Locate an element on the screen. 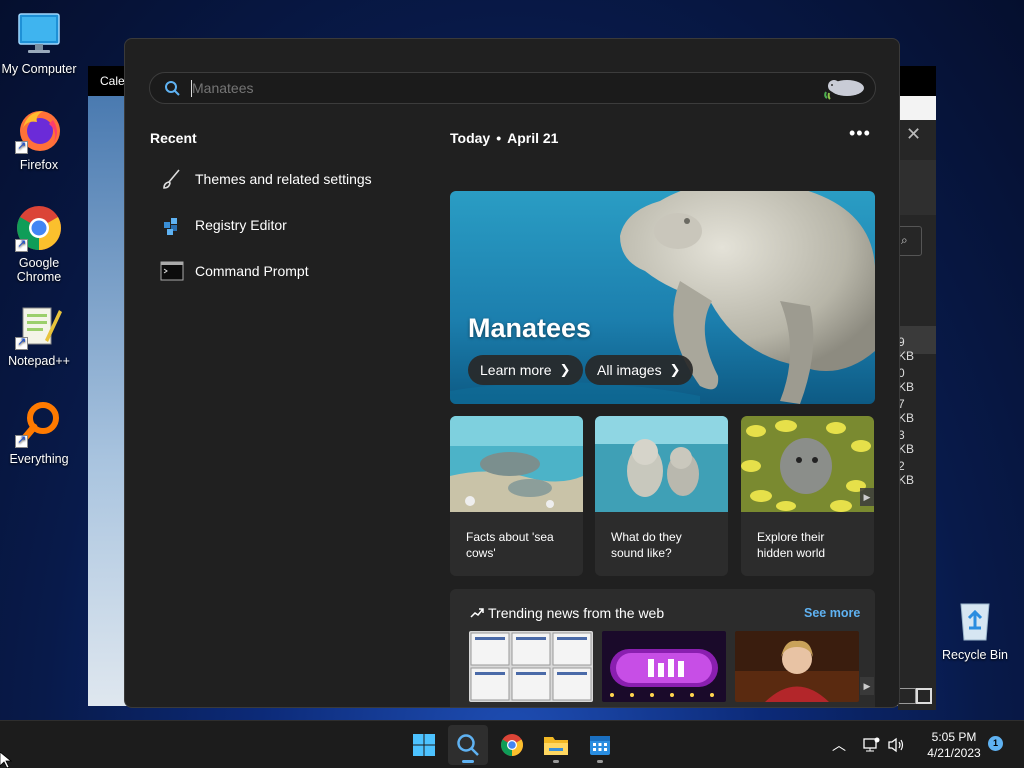  system-clock: 5:05 PM 4/21/2023 is located at coordinates (954, 745).